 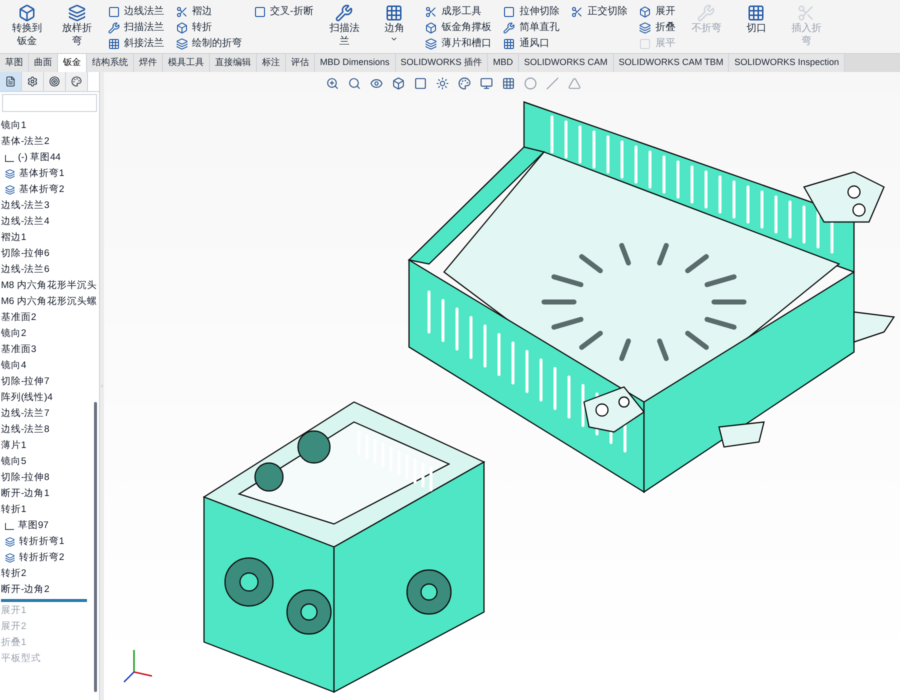 I want to click on feature-tree-item: 切除-拉伸8, so click(x=50, y=478).